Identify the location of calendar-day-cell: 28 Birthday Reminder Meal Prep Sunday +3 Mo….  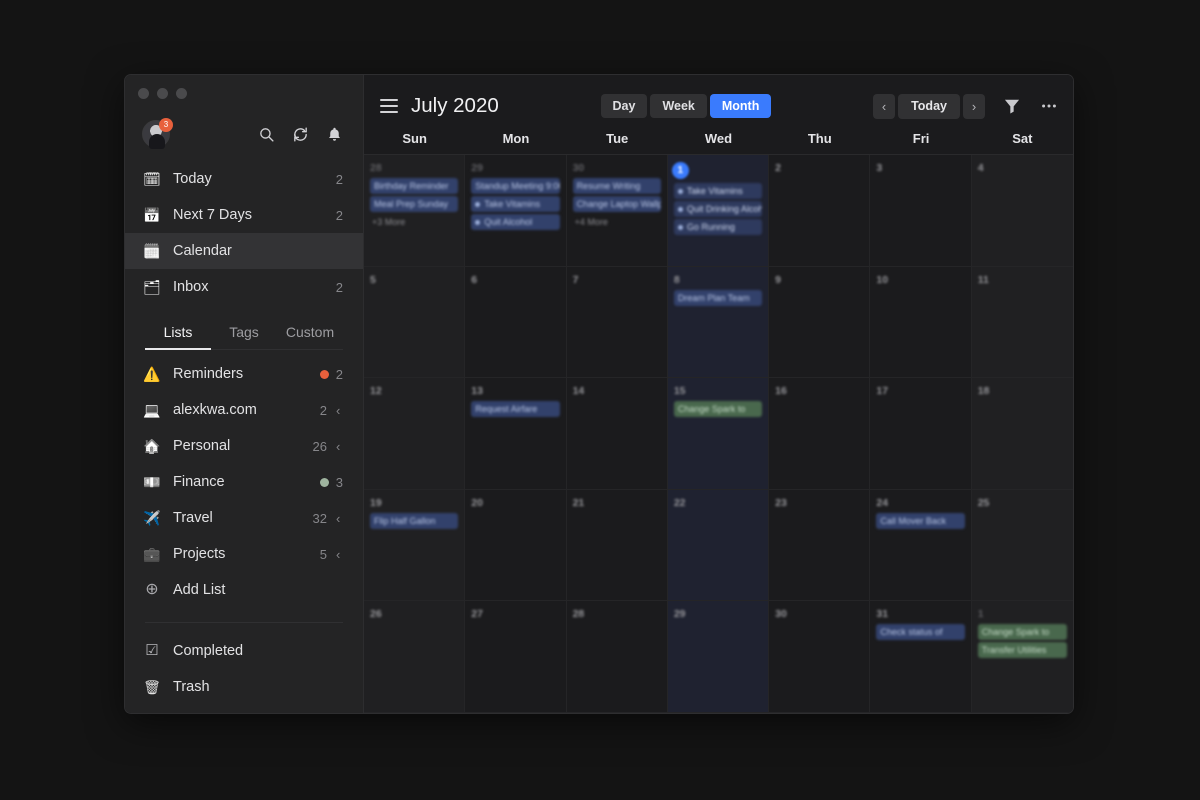
(415, 211).